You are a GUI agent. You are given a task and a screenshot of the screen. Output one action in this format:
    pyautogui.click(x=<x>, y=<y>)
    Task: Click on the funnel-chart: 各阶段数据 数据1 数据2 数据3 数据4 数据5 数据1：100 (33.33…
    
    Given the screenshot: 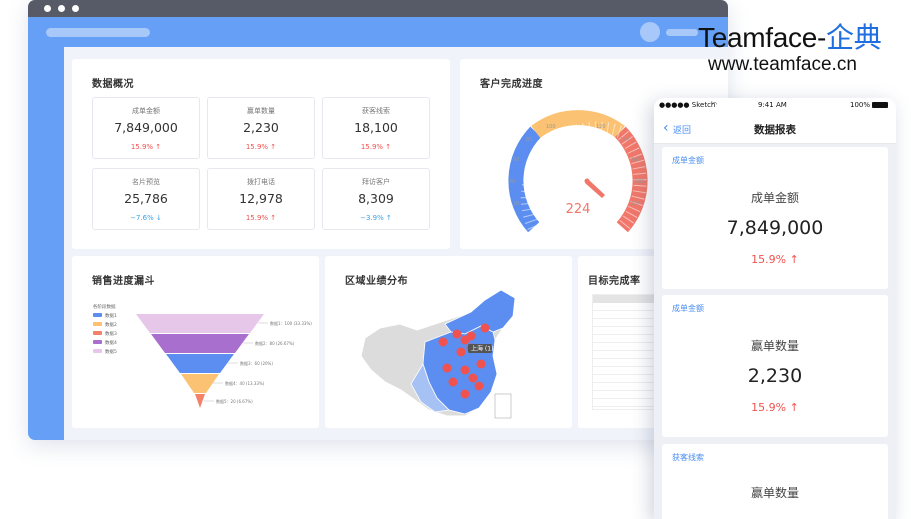 What is the action you would take?
    pyautogui.click(x=202, y=355)
    